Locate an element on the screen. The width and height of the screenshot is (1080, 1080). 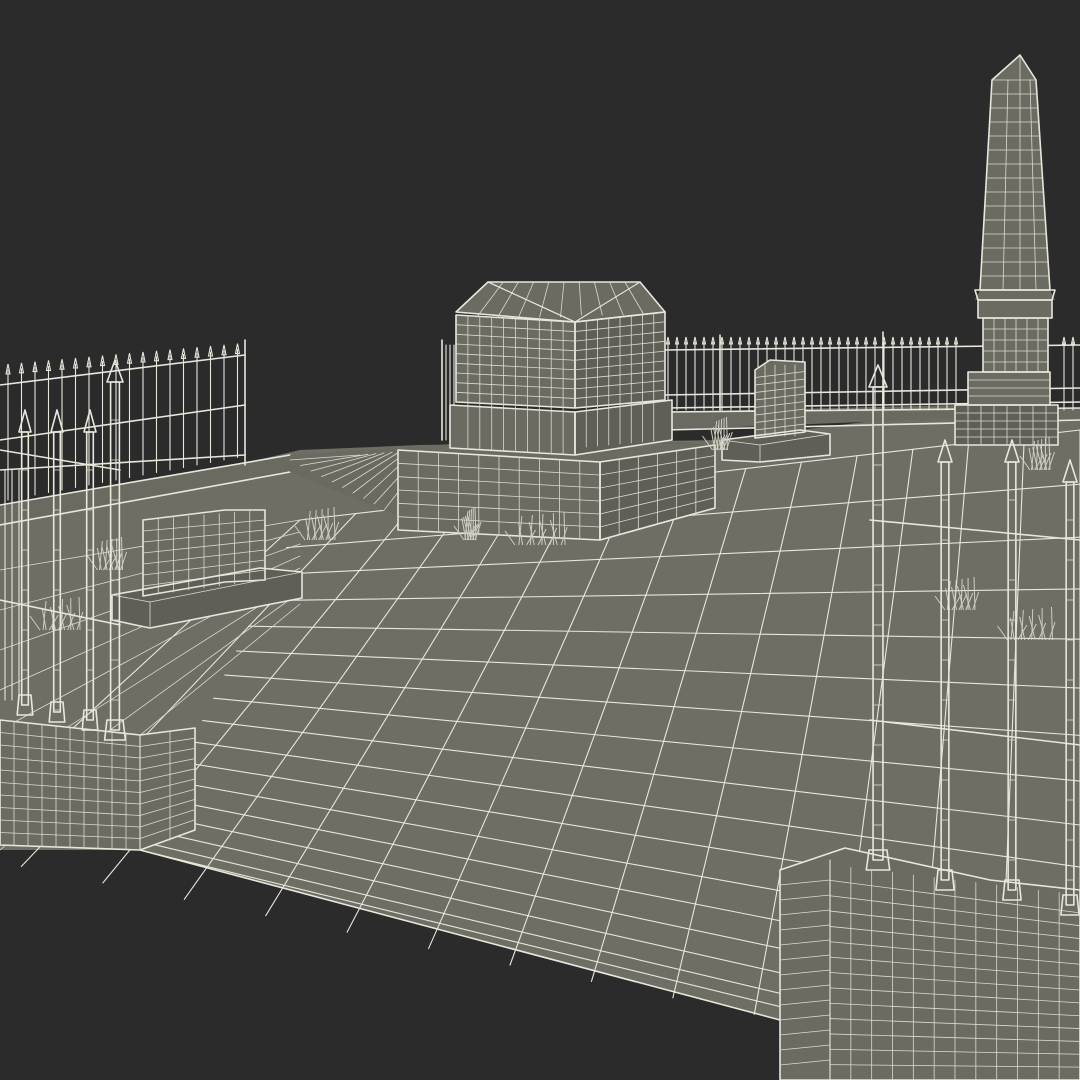
obelisk is located at coordinates (1006, 250).